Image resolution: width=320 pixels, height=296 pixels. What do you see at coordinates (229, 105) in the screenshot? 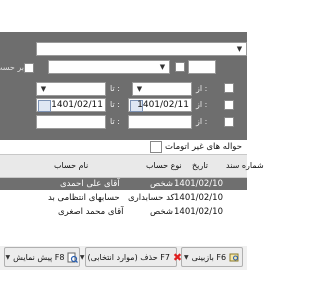
I see `date-row-checkbox` at bounding box center [229, 105].